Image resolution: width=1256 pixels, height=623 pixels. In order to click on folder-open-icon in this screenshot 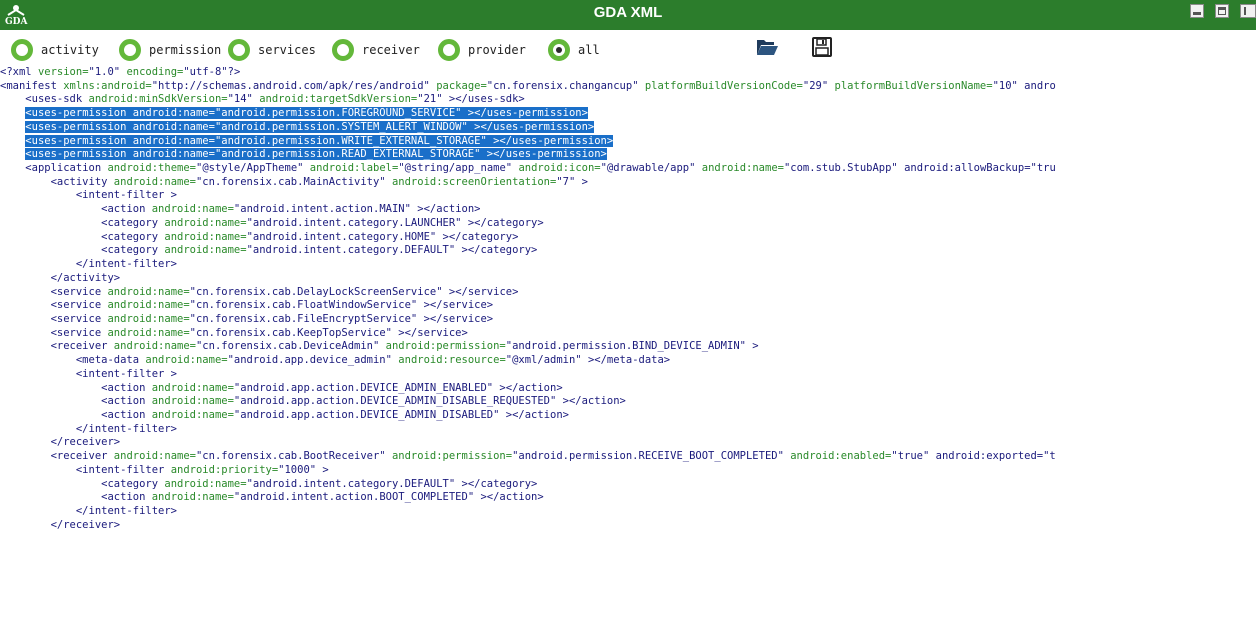, I will do `click(767, 47)`.